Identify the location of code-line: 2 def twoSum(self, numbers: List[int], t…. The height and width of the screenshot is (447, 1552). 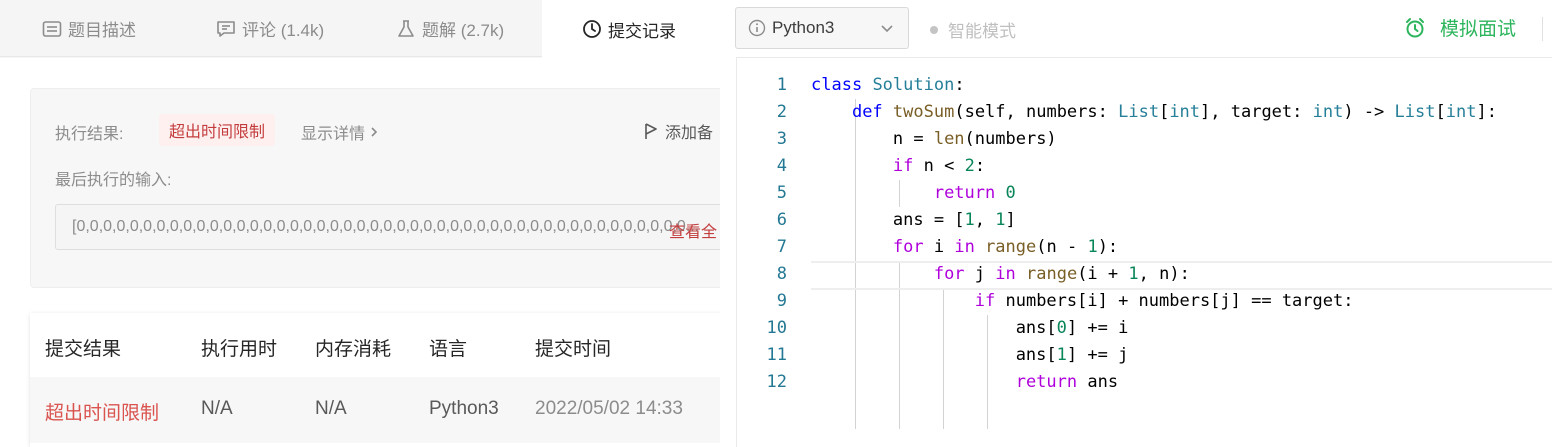
(1144, 112).